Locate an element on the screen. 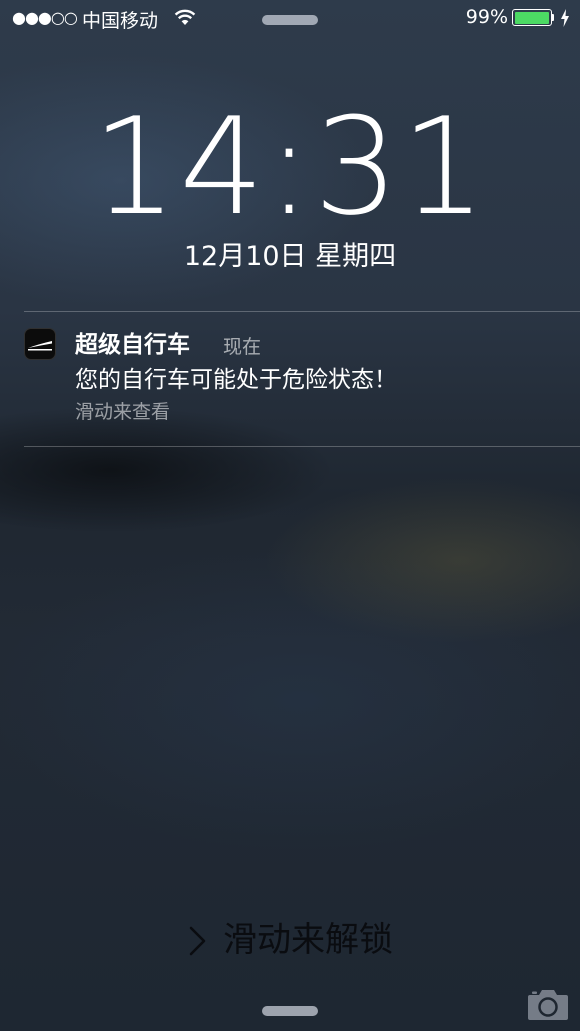 The height and width of the screenshot is (1031, 580). notification-action-hint: 滑动来查看 is located at coordinates (123, 412).